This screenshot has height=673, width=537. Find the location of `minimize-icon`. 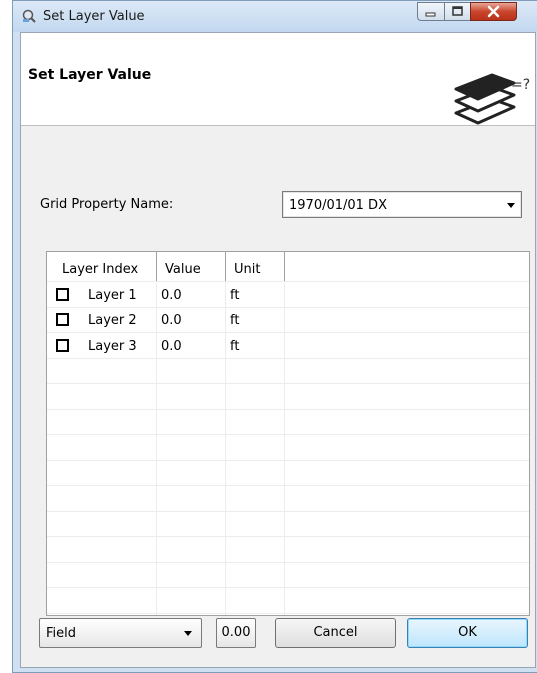

minimize-icon is located at coordinates (430, 14).